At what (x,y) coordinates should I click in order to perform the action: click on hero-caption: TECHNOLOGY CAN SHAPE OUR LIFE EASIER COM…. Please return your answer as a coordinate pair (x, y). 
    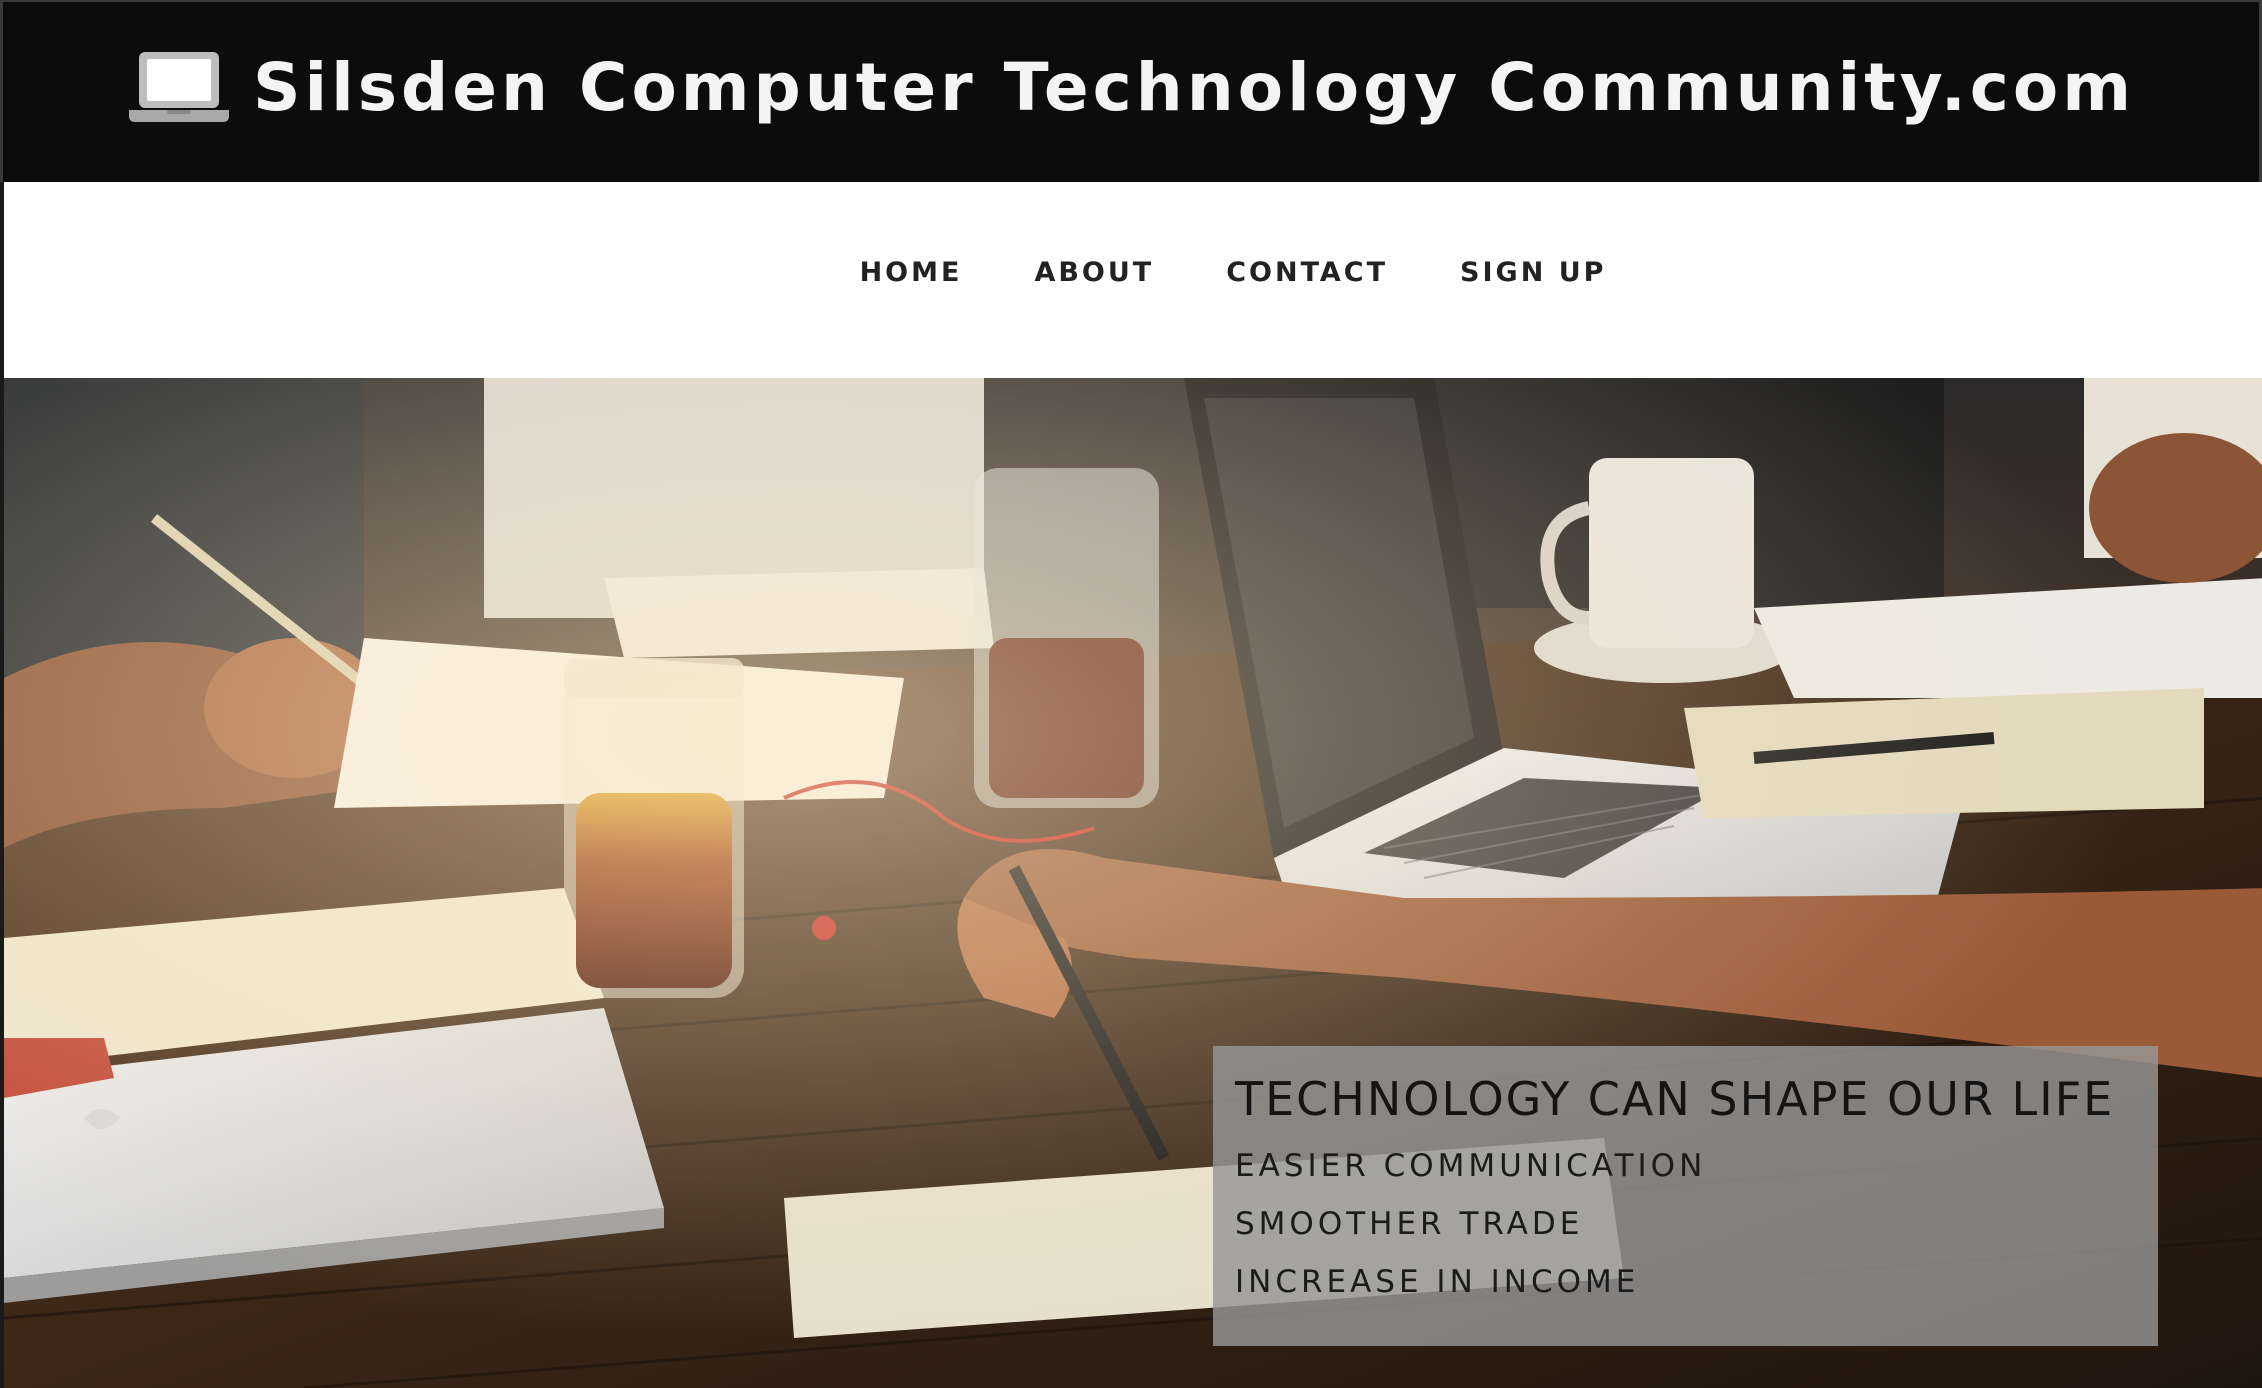
    Looking at the image, I should click on (1685, 1196).